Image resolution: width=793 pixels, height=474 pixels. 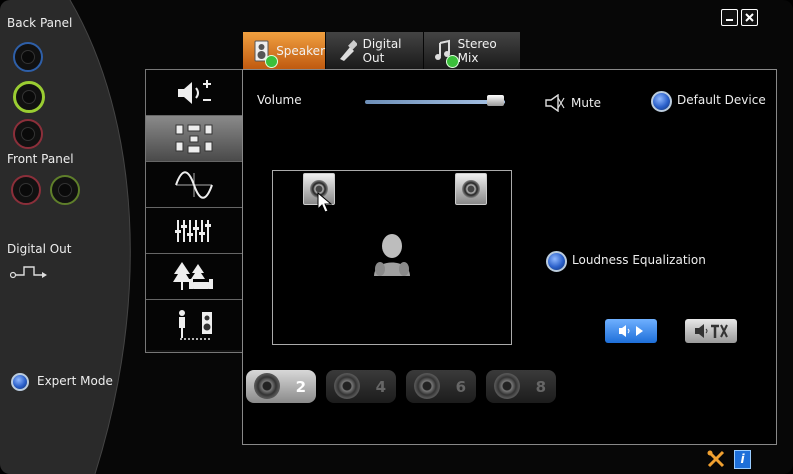 I want to click on tab-speaker-label: Speaker, so click(x=300, y=50).